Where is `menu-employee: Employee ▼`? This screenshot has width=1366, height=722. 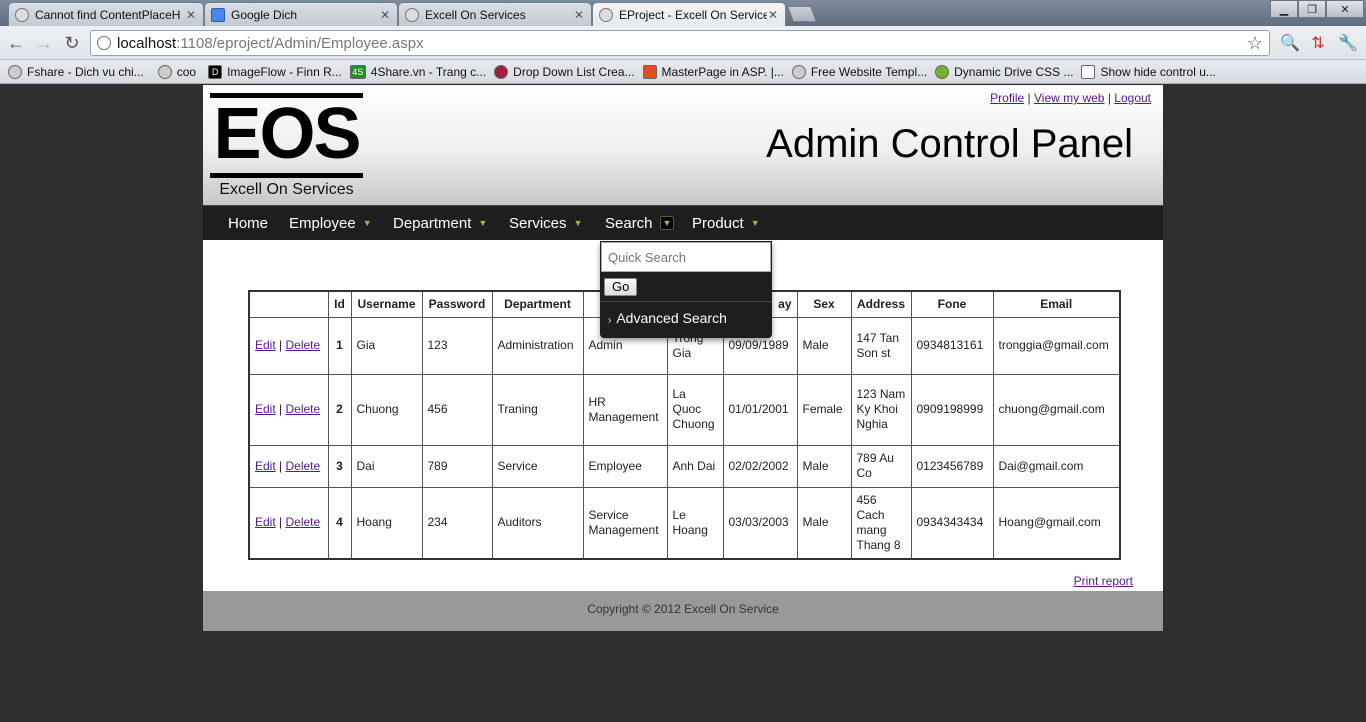 menu-employee: Employee ▼ is located at coordinates (330, 223).